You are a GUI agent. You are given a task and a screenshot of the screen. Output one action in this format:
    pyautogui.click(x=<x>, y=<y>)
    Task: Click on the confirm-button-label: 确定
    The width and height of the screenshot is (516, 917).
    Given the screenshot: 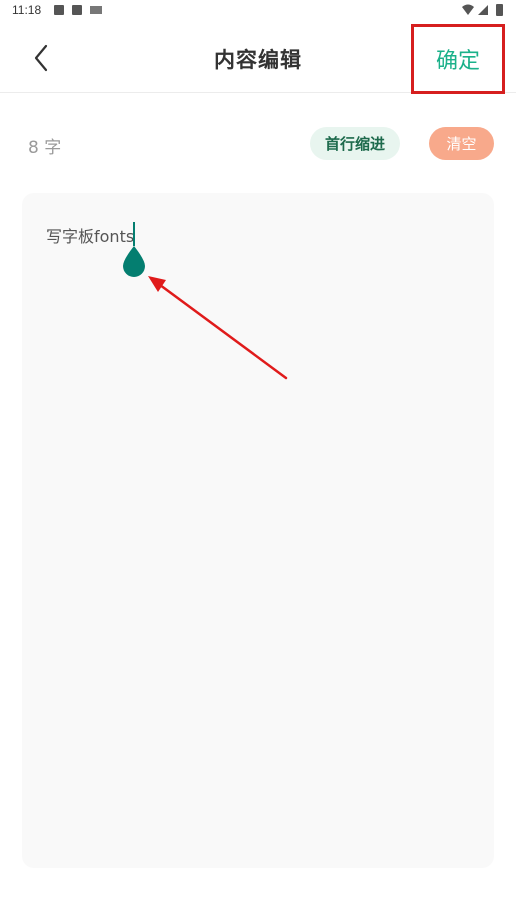 What is the action you would take?
    pyautogui.click(x=457, y=61)
    